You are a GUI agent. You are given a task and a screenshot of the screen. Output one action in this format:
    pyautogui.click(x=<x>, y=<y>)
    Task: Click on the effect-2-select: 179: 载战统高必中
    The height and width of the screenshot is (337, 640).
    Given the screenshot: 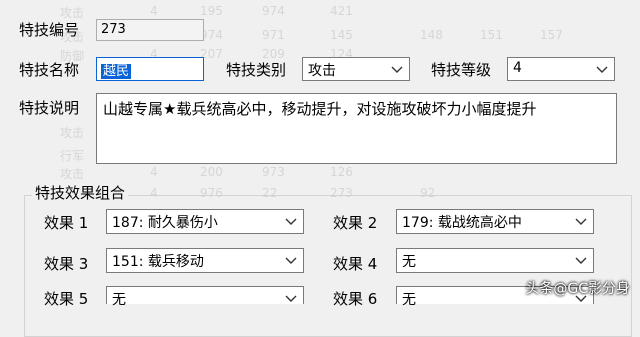 What is the action you would take?
    pyautogui.click(x=495, y=221)
    